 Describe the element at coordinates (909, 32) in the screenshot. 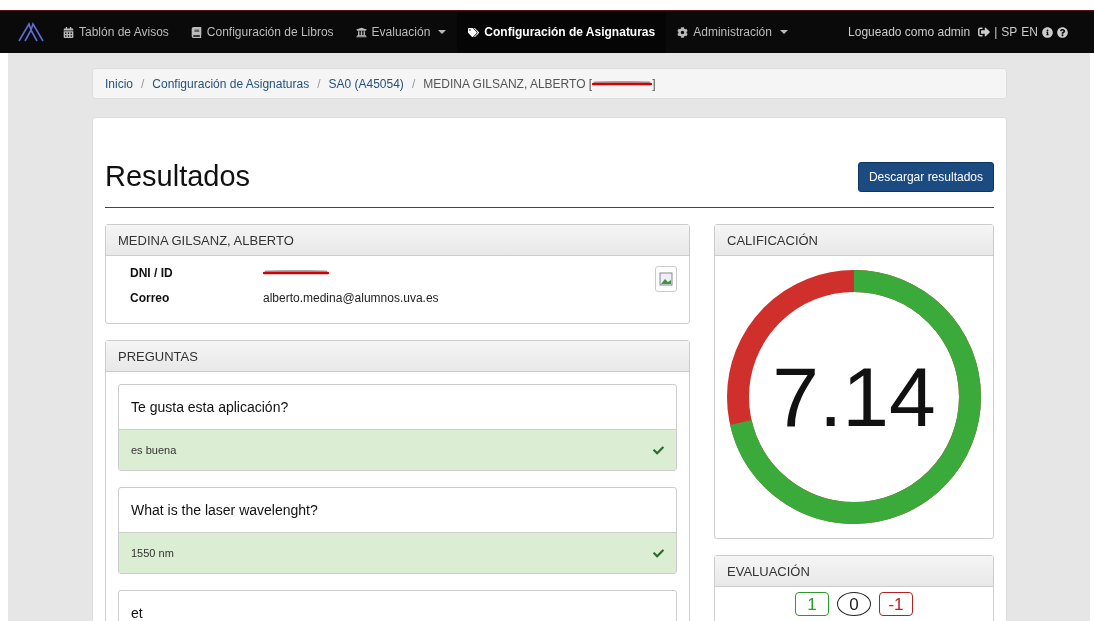

I see `user-label: Logueado como admin` at that location.